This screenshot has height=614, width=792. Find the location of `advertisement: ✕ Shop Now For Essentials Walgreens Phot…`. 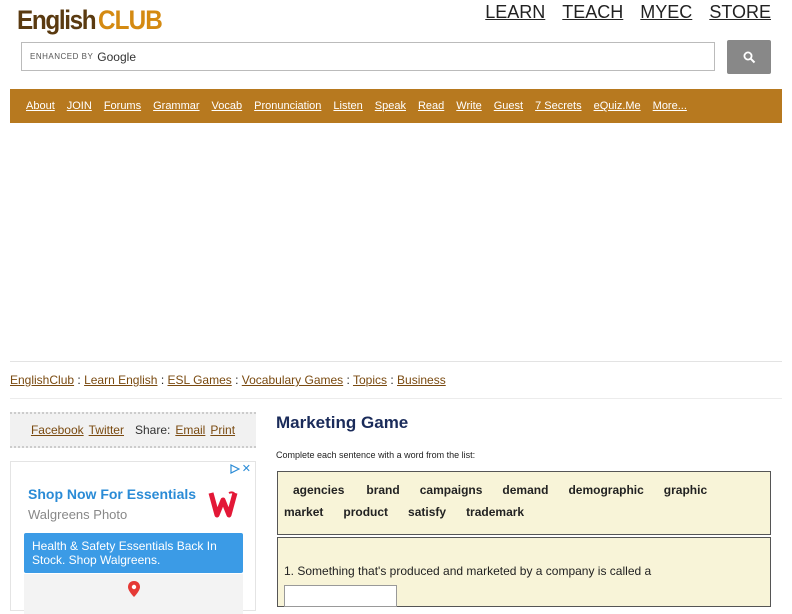

advertisement: ✕ Shop Now For Essentials Walgreens Phot… is located at coordinates (133, 537).